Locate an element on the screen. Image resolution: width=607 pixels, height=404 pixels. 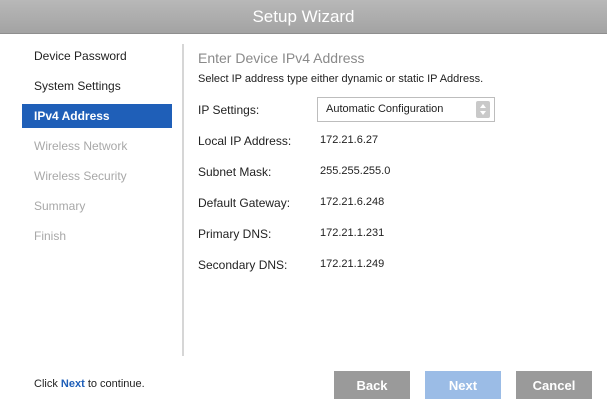
window-title-bar: Setup Wizard is located at coordinates (303, 17).